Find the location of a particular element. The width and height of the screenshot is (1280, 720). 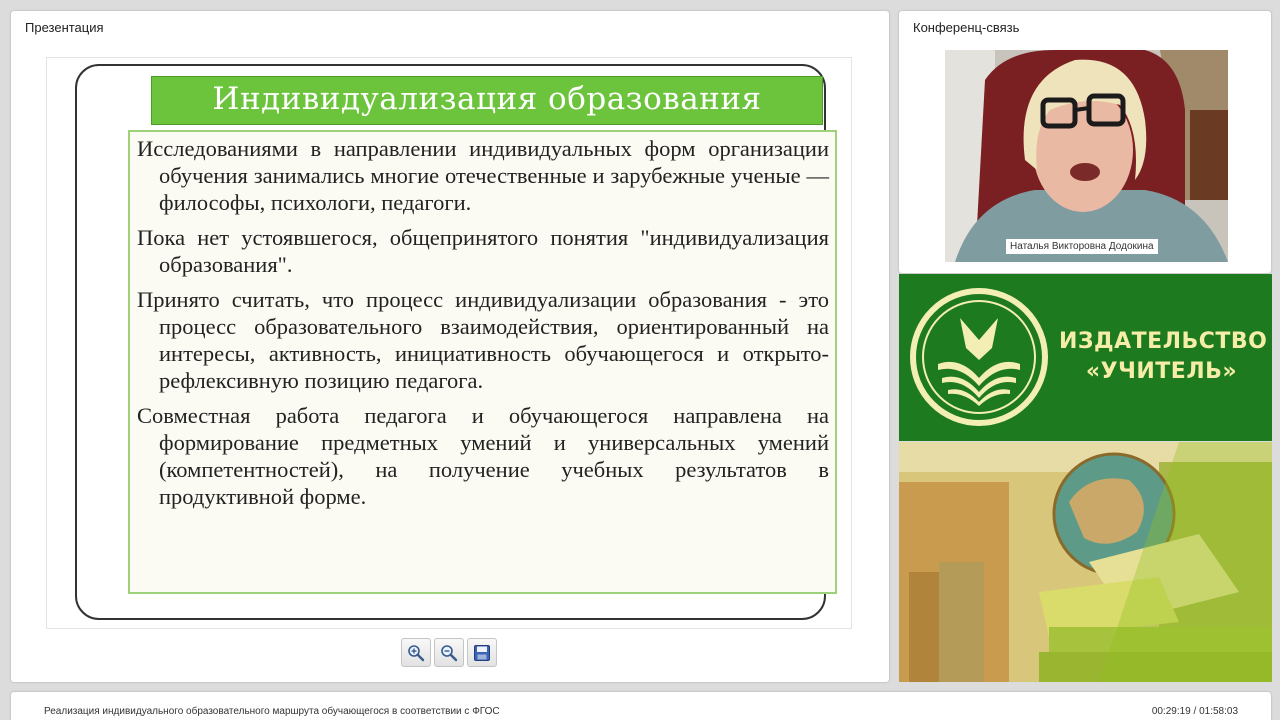

publisher-name-line1: ИЗДАТЕЛЬСТВО is located at coordinates (1163, 341).